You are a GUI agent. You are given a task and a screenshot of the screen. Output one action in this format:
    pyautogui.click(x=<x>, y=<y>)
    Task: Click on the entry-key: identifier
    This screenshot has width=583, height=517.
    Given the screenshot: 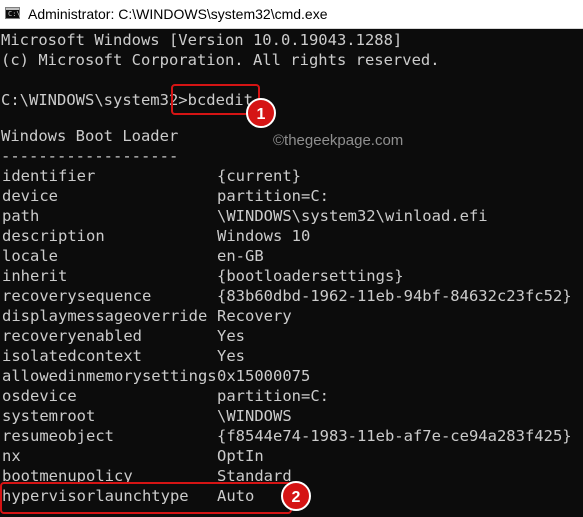 What is the action you would take?
    pyautogui.click(x=49, y=176)
    